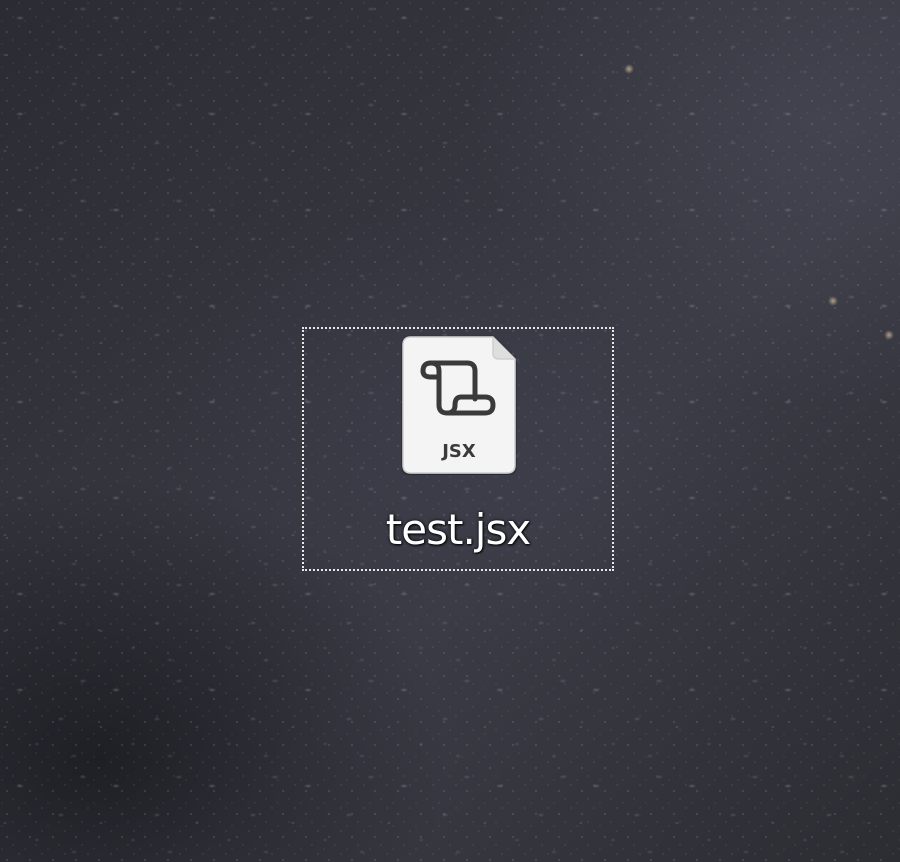 The width and height of the screenshot is (900, 862). Describe the element at coordinates (459, 405) in the screenshot. I see `jsx-script-file-icon: JSX` at that location.